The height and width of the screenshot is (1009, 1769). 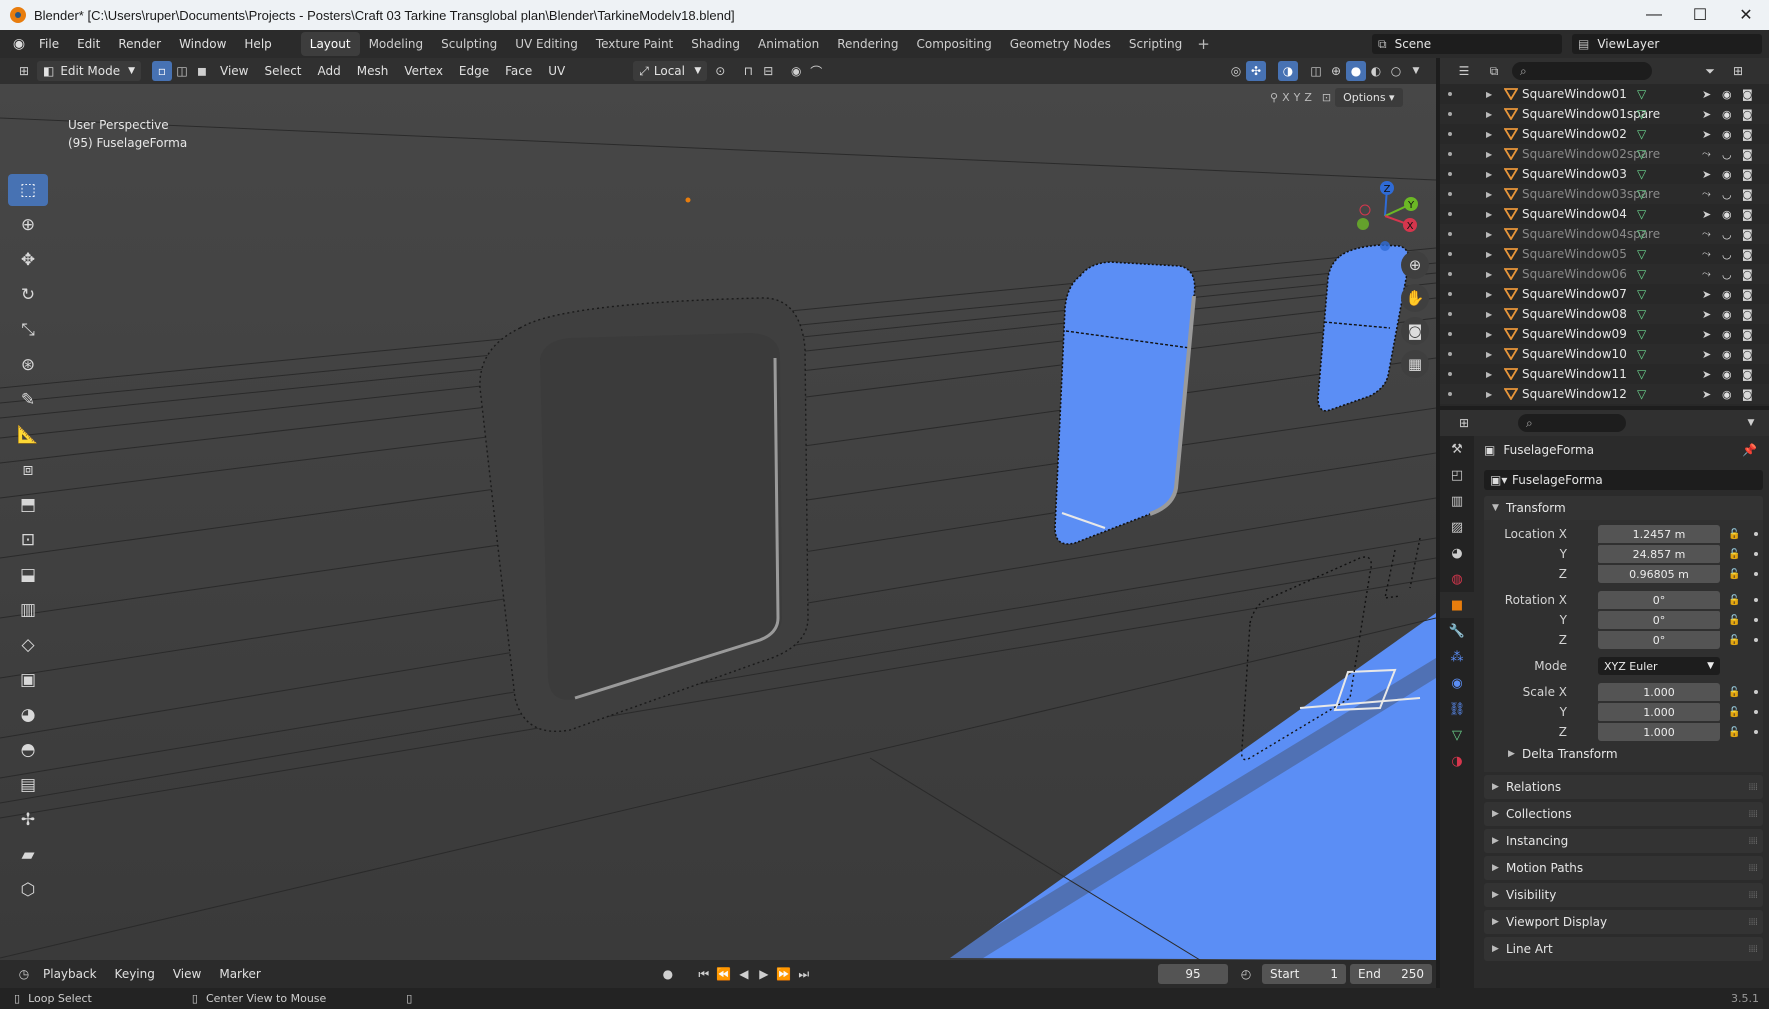 I want to click on menu-mesh: Mesh, so click(x=373, y=71).